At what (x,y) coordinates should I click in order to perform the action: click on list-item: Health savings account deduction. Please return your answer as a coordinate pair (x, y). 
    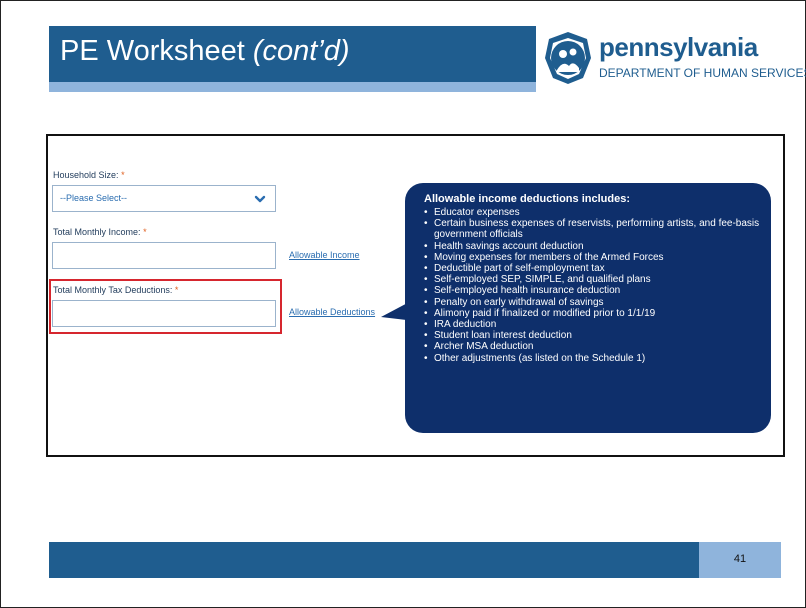
    Looking at the image, I should click on (594, 246).